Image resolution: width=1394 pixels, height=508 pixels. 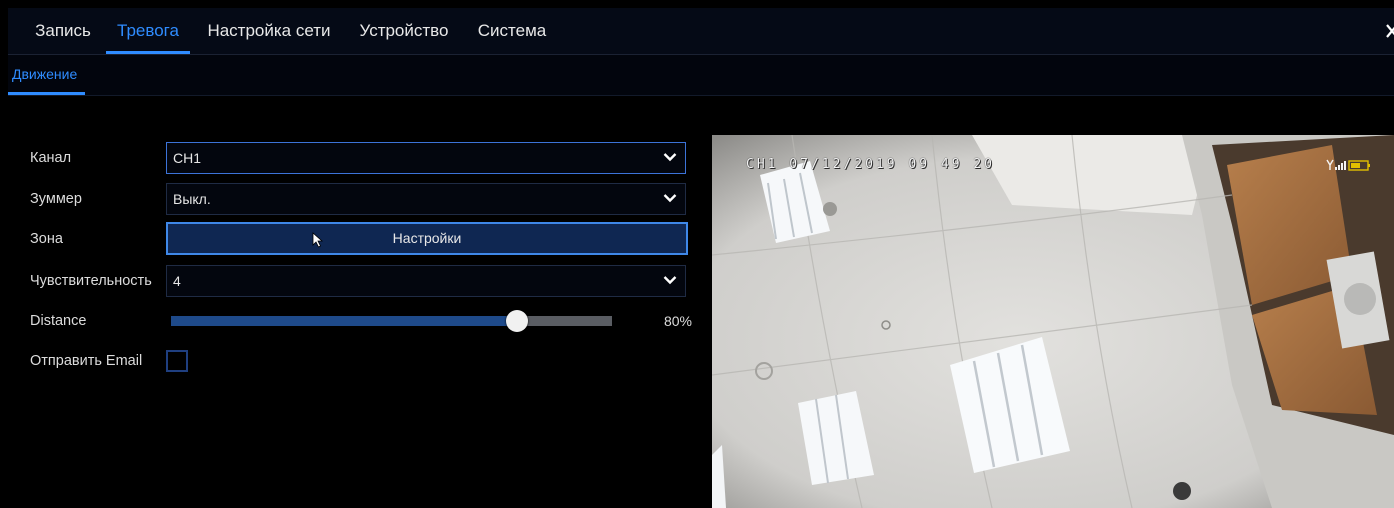 I want to click on channel-label: Канал, so click(x=51, y=158).